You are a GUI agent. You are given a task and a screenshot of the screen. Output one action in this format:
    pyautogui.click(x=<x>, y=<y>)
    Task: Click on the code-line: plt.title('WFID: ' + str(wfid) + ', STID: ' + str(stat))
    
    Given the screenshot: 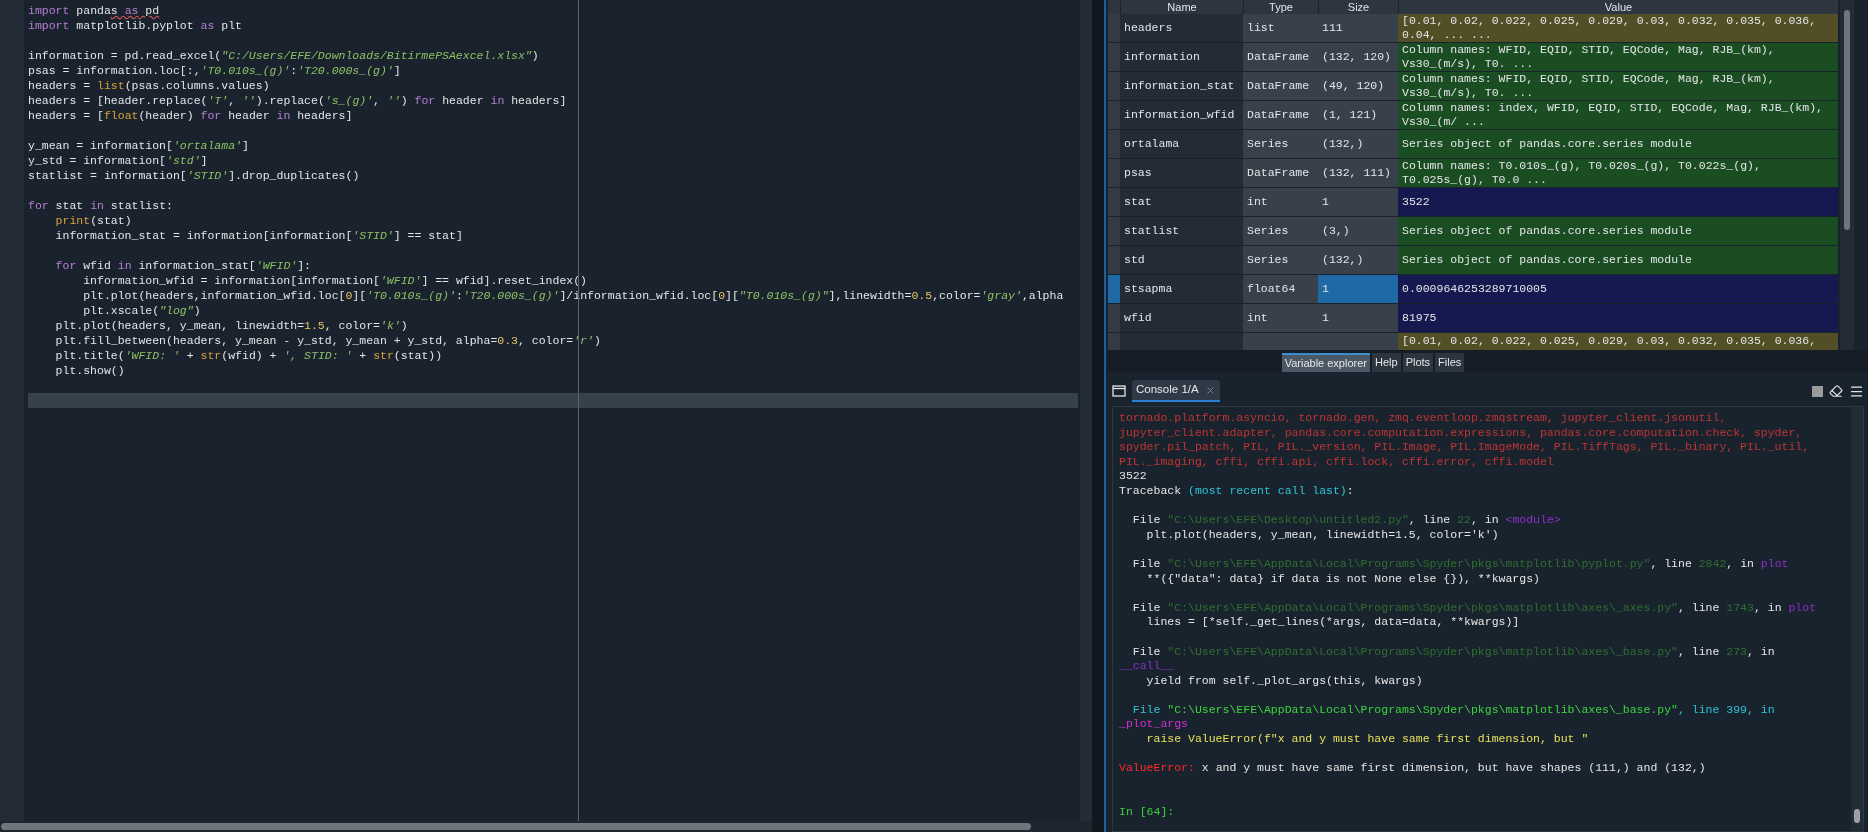 What is the action you would take?
    pyautogui.click(x=248, y=355)
    